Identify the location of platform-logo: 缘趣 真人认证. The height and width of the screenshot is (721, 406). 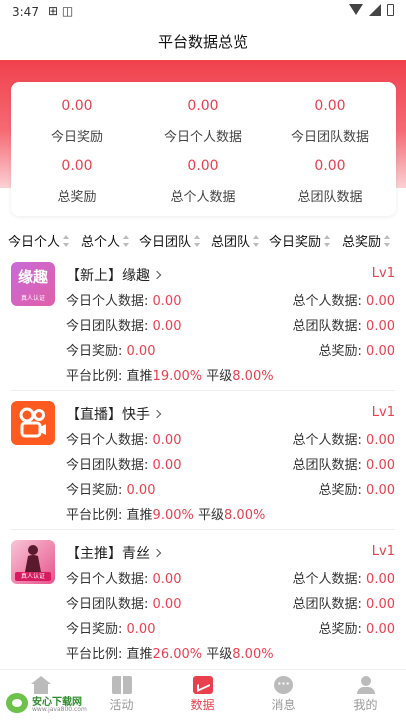
(33, 284).